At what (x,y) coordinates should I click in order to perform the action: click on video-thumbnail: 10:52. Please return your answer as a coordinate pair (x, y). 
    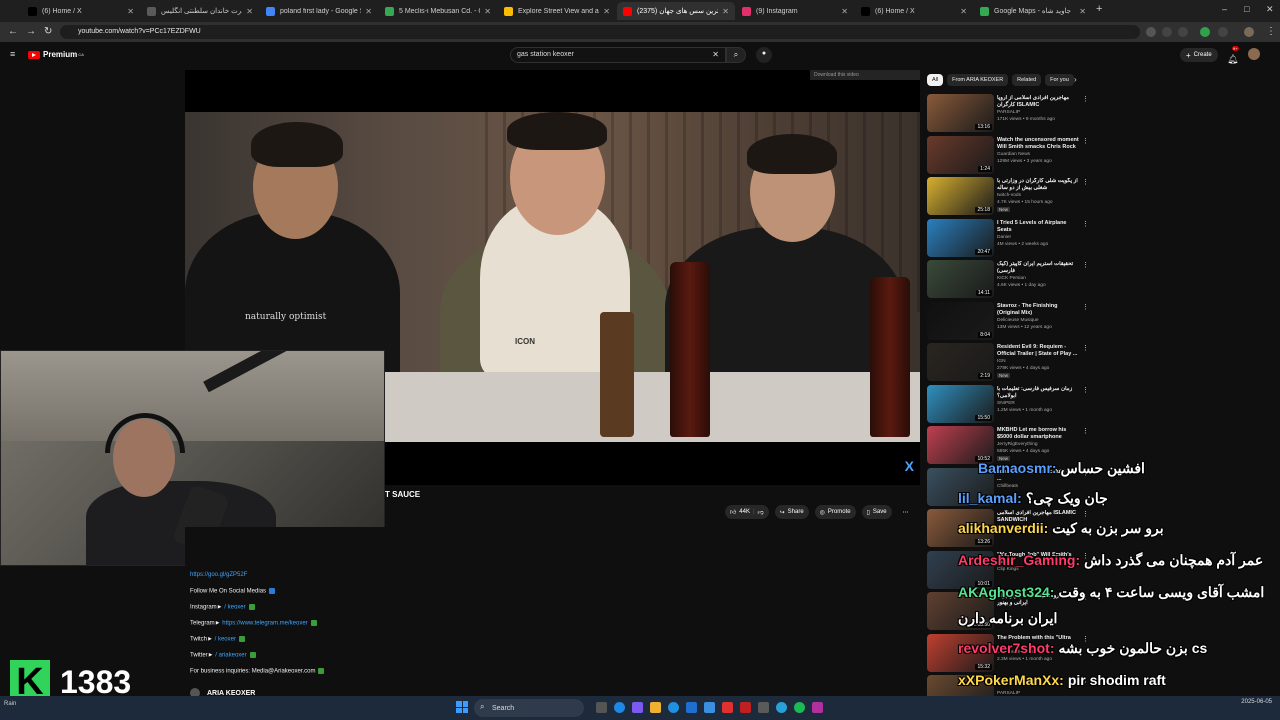
    Looking at the image, I should click on (960, 445).